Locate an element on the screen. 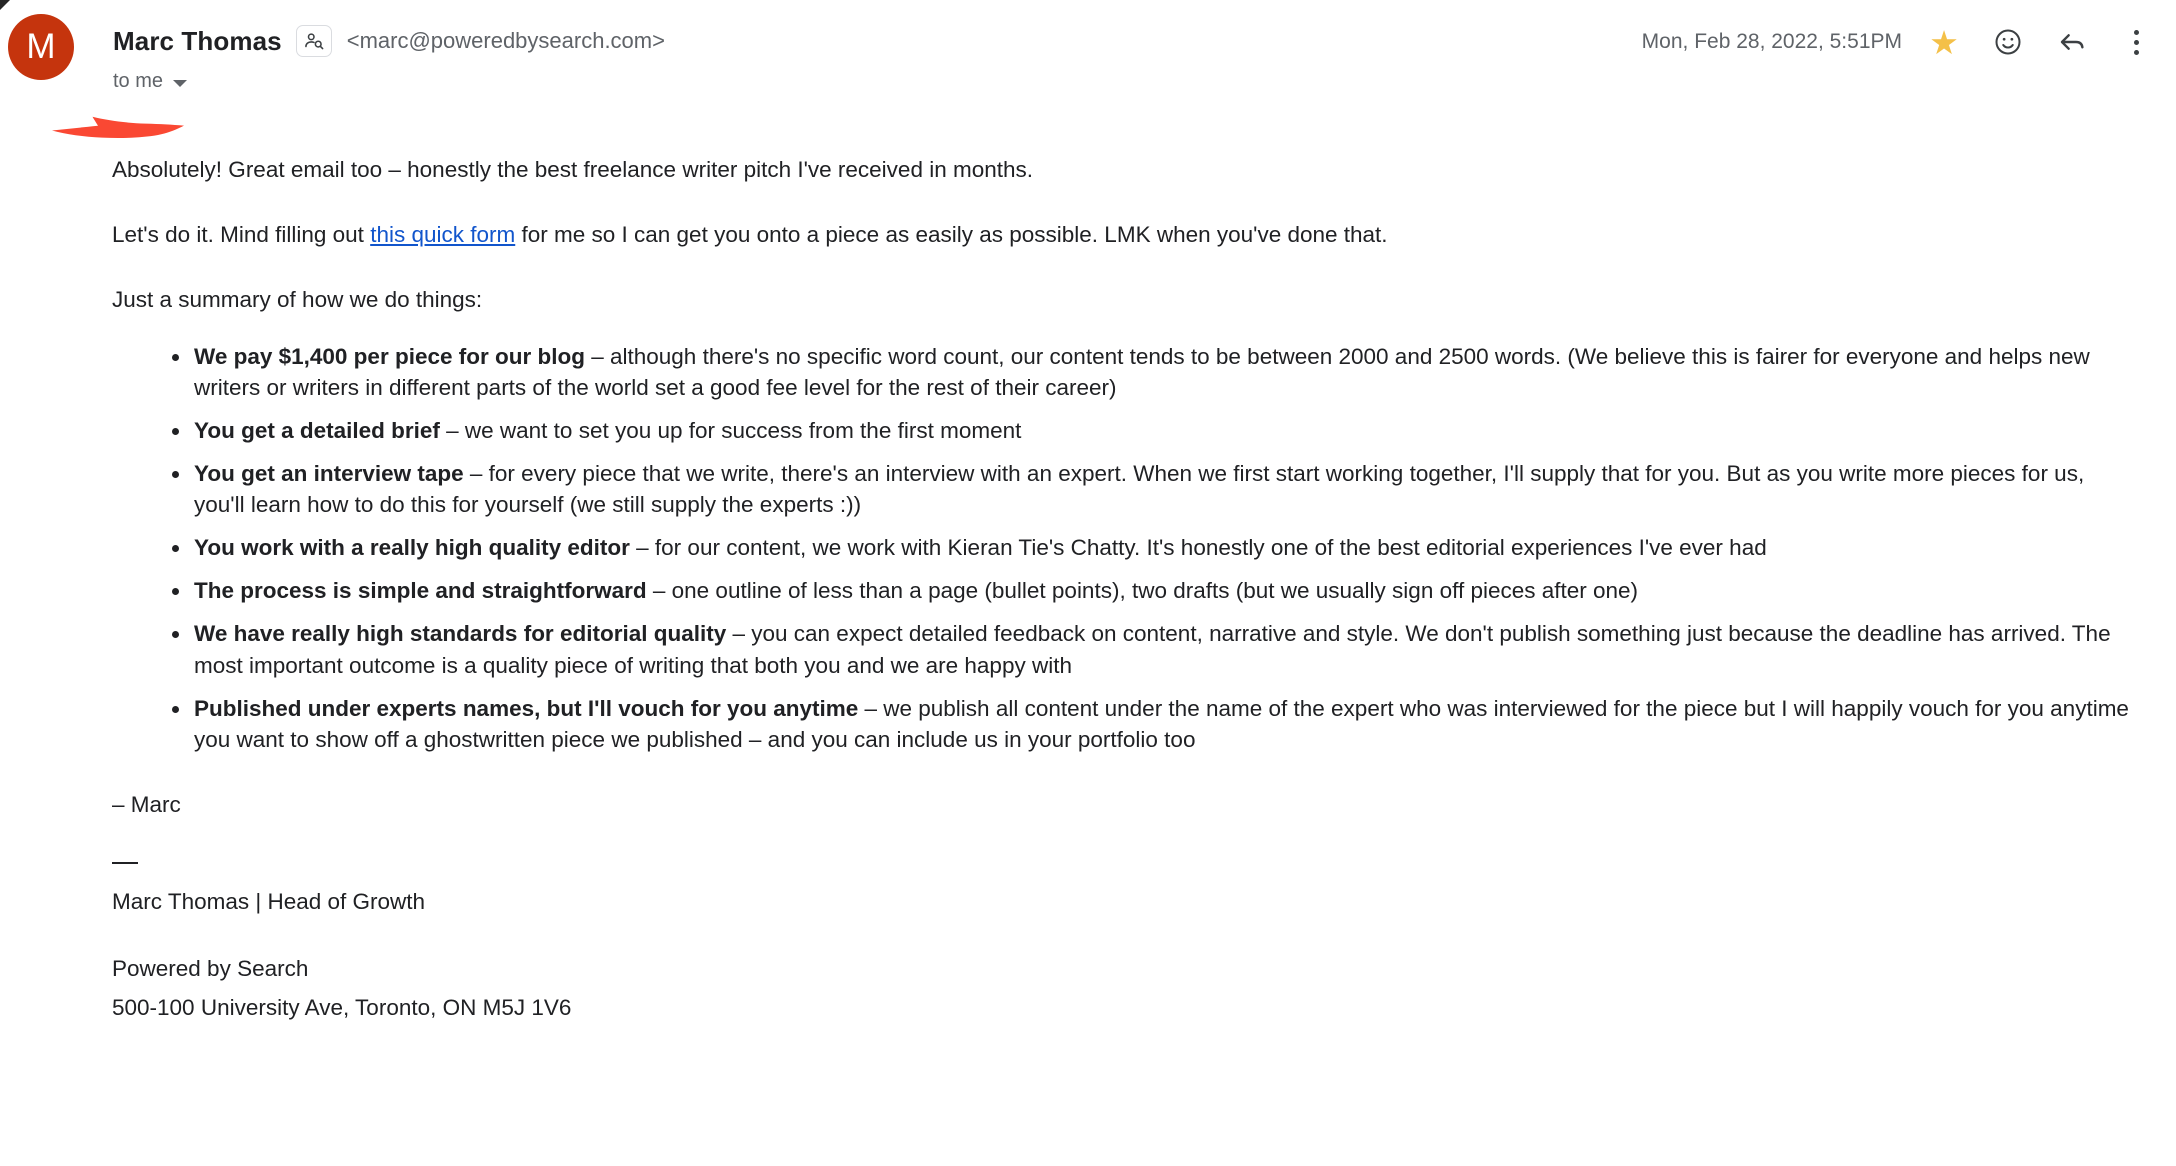 This screenshot has width=2176, height=1166. timestamp: Mon, Feb 28, 2022, 5:51PM is located at coordinates (1771, 41).